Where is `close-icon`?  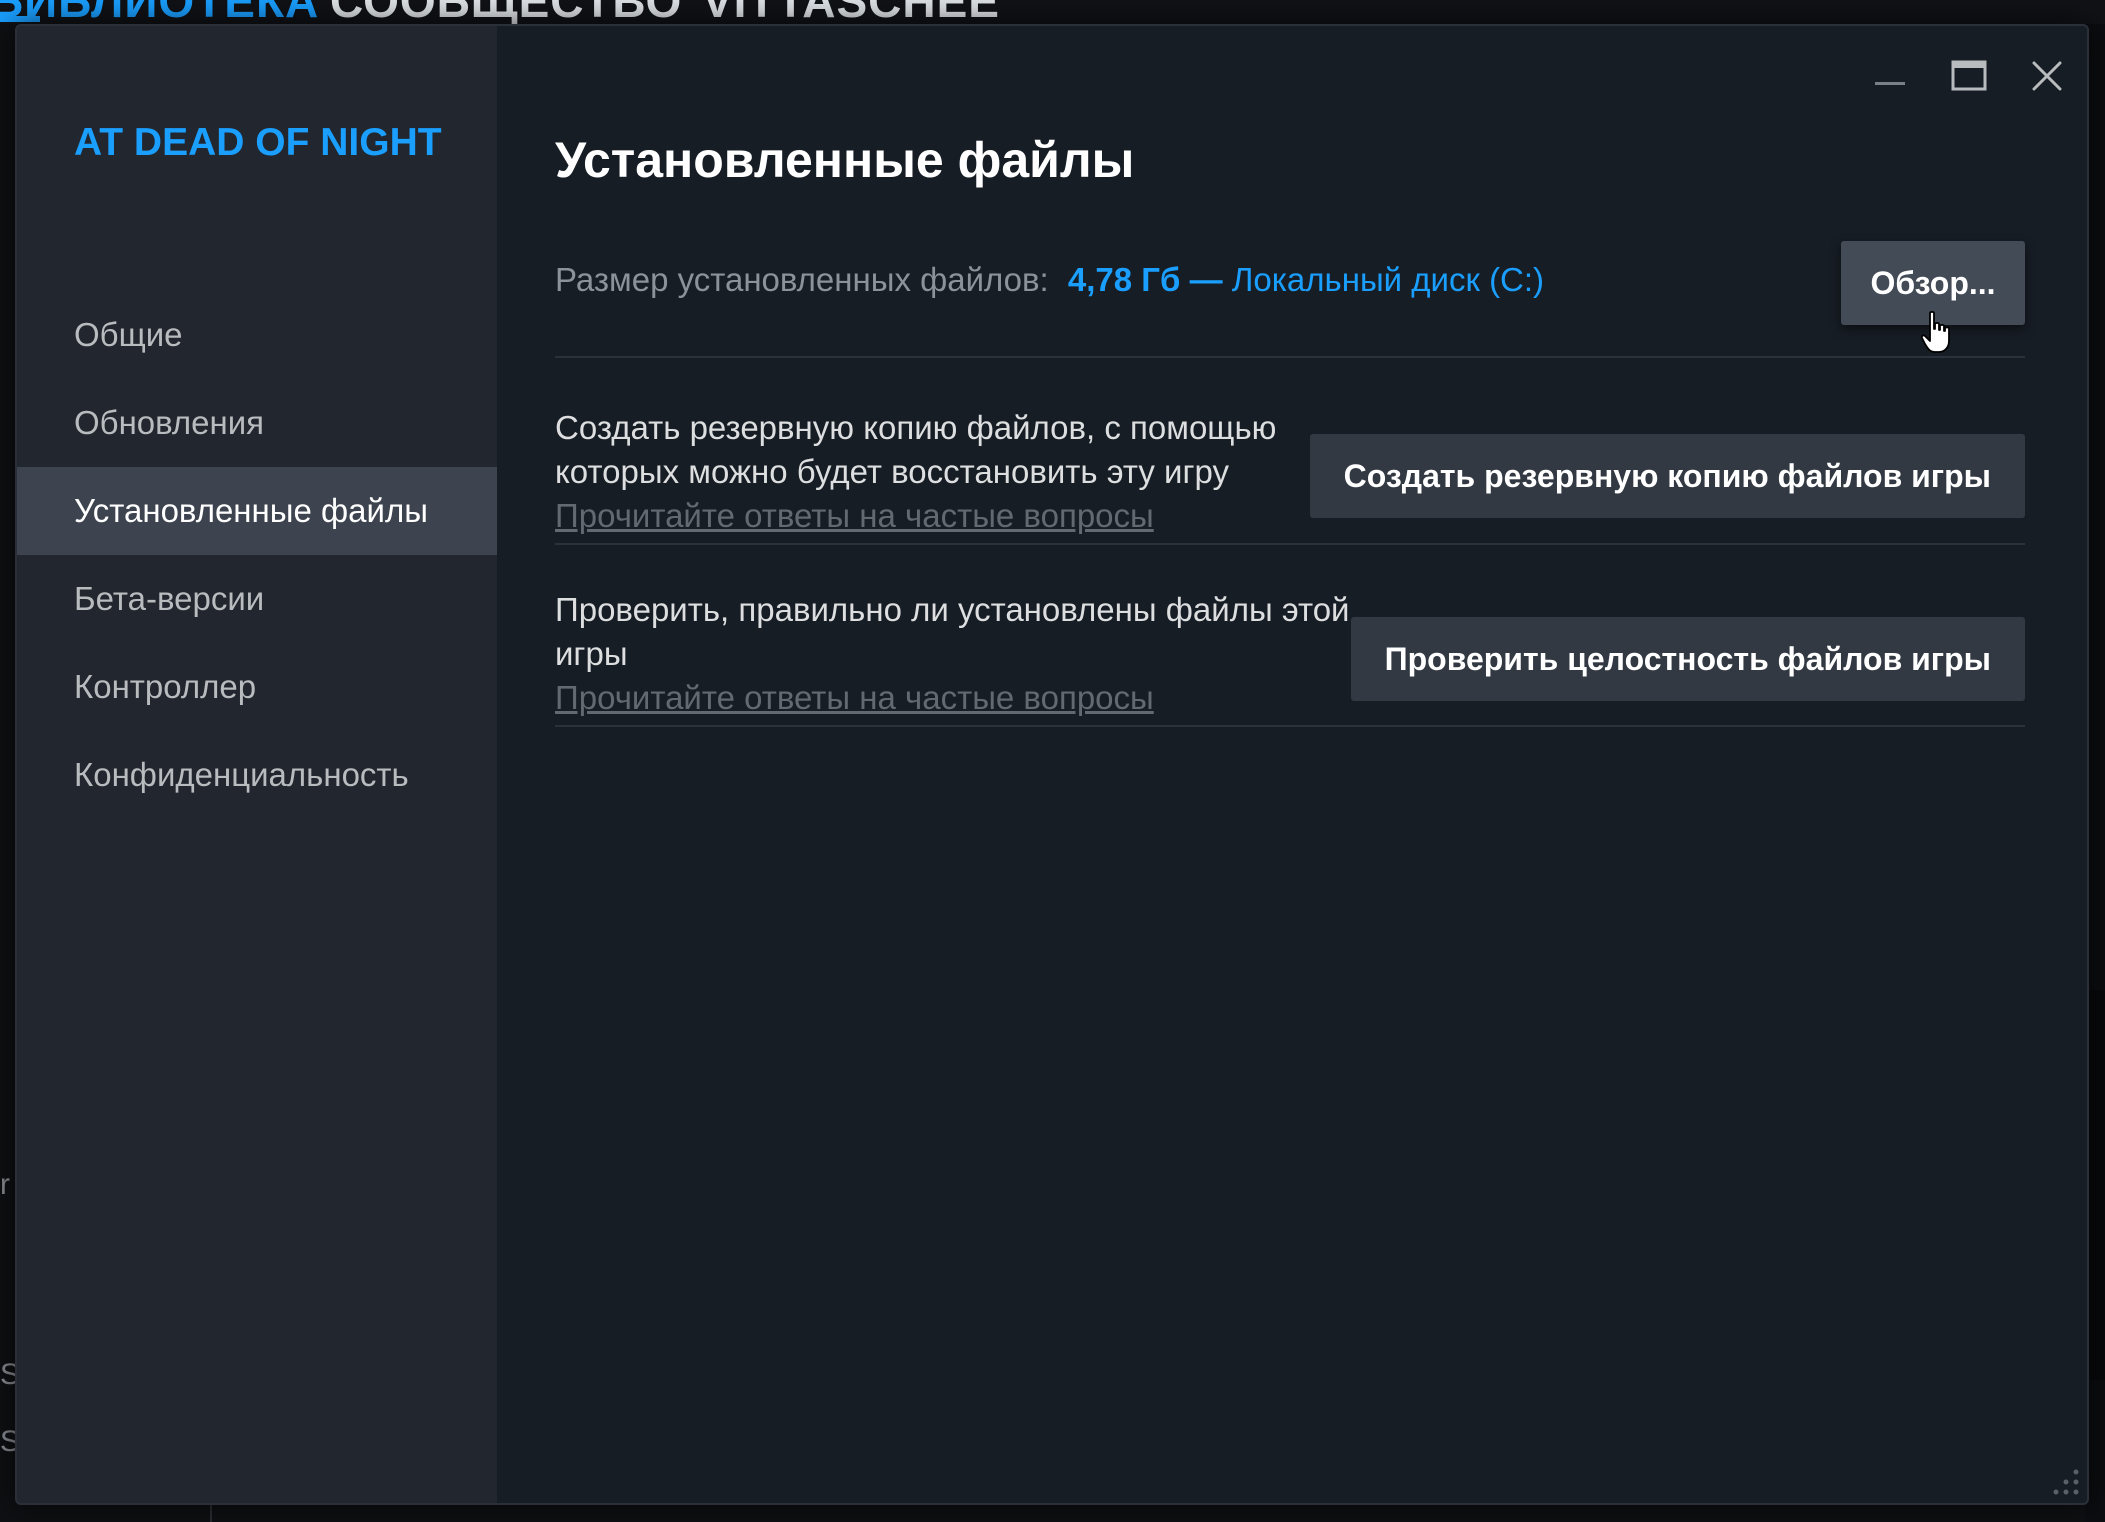 close-icon is located at coordinates (2047, 76).